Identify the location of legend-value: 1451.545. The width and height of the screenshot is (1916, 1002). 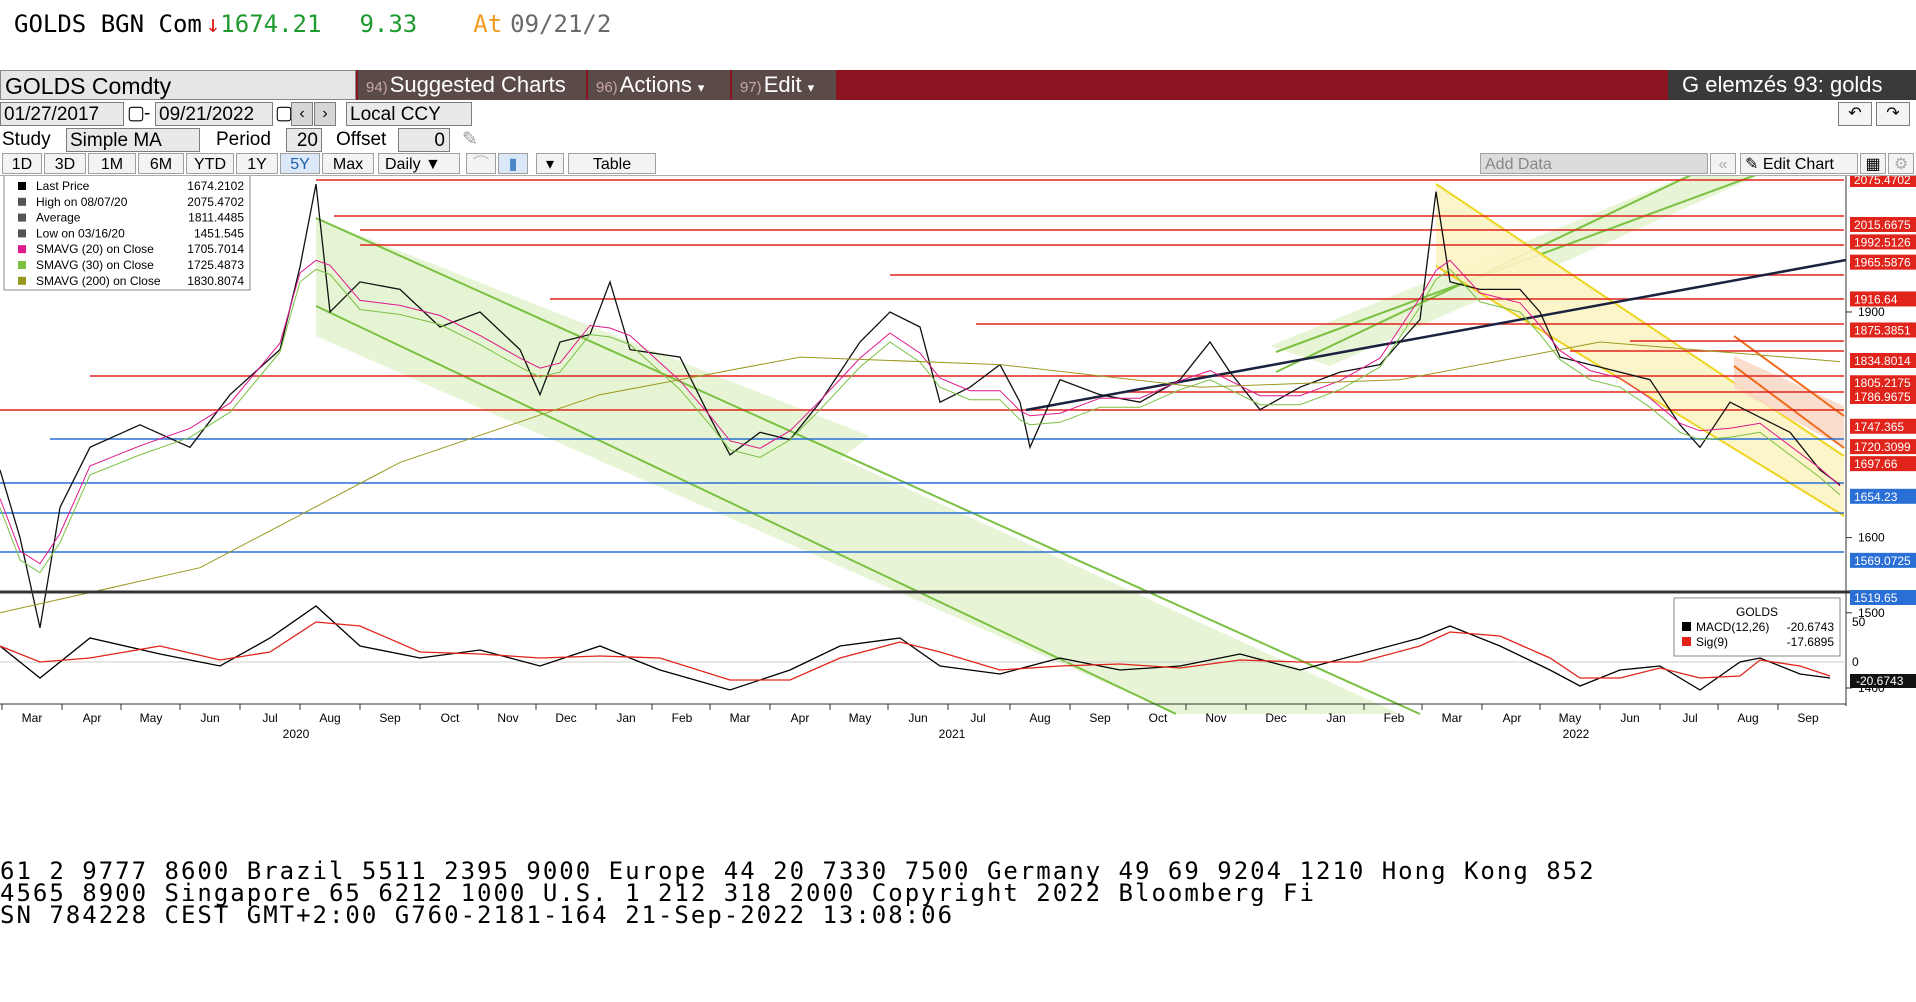
(219, 233).